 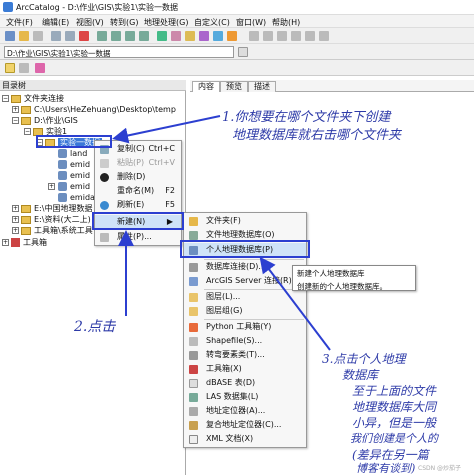 I want to click on annotation-step3-line4: 地理数据库大同, so click(x=394, y=407).